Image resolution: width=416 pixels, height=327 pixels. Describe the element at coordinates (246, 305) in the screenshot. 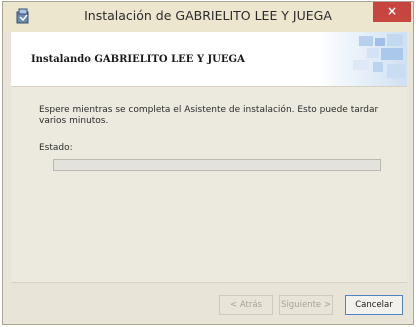

I see `back-button: < Atrás` at that location.